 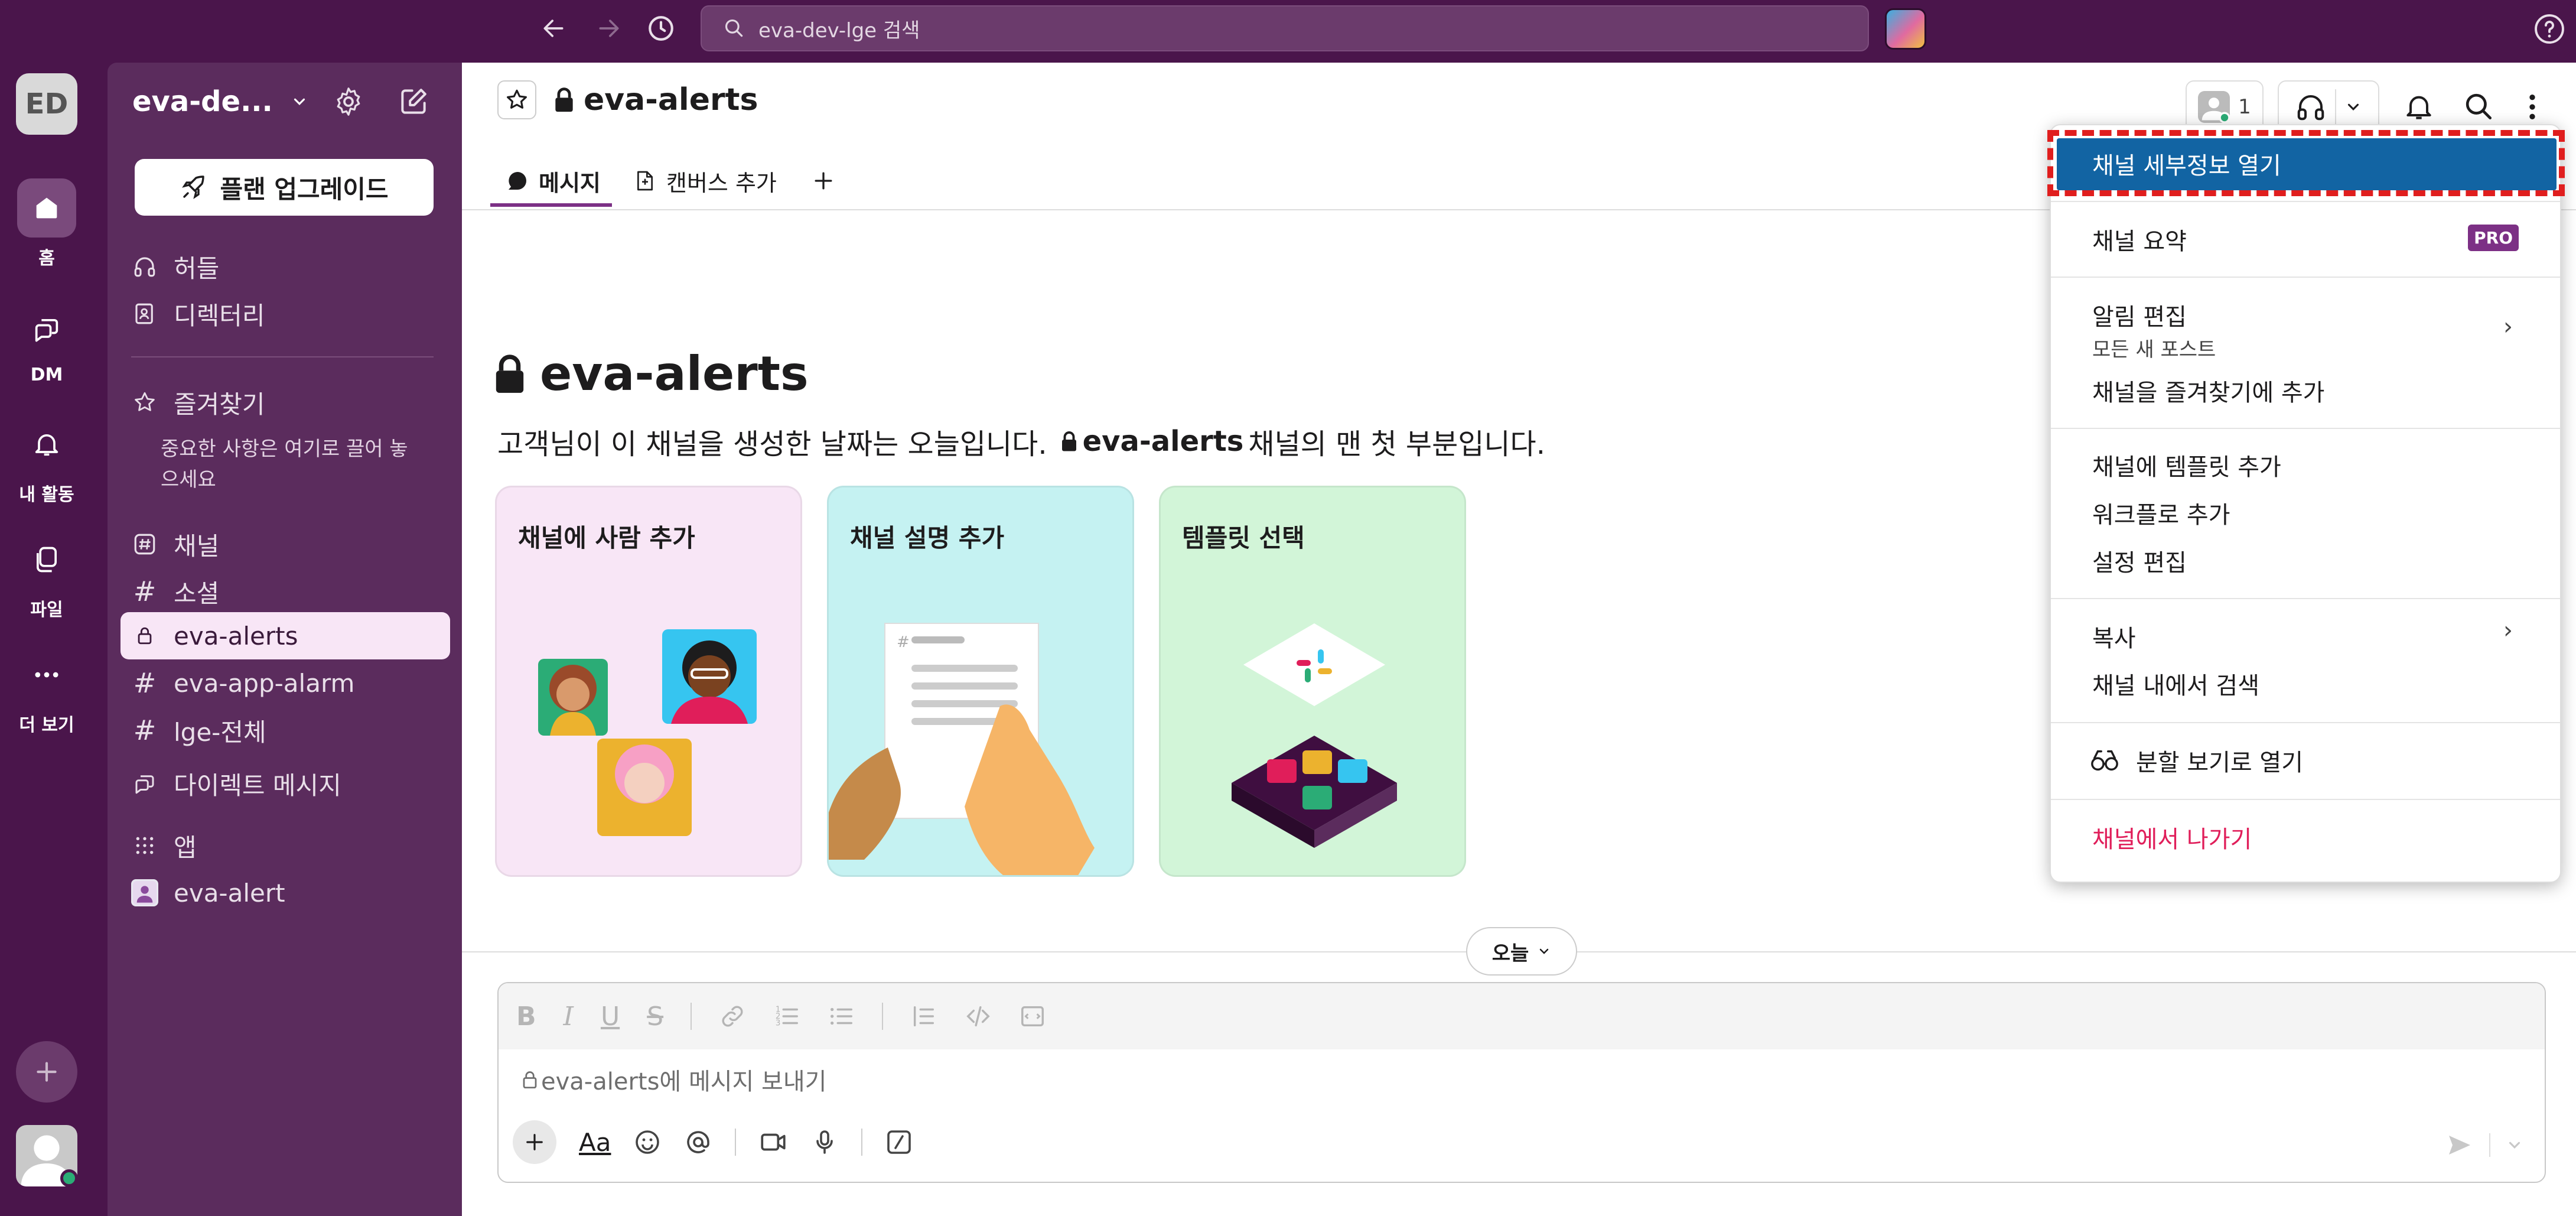 I want to click on video-icon, so click(x=773, y=1142).